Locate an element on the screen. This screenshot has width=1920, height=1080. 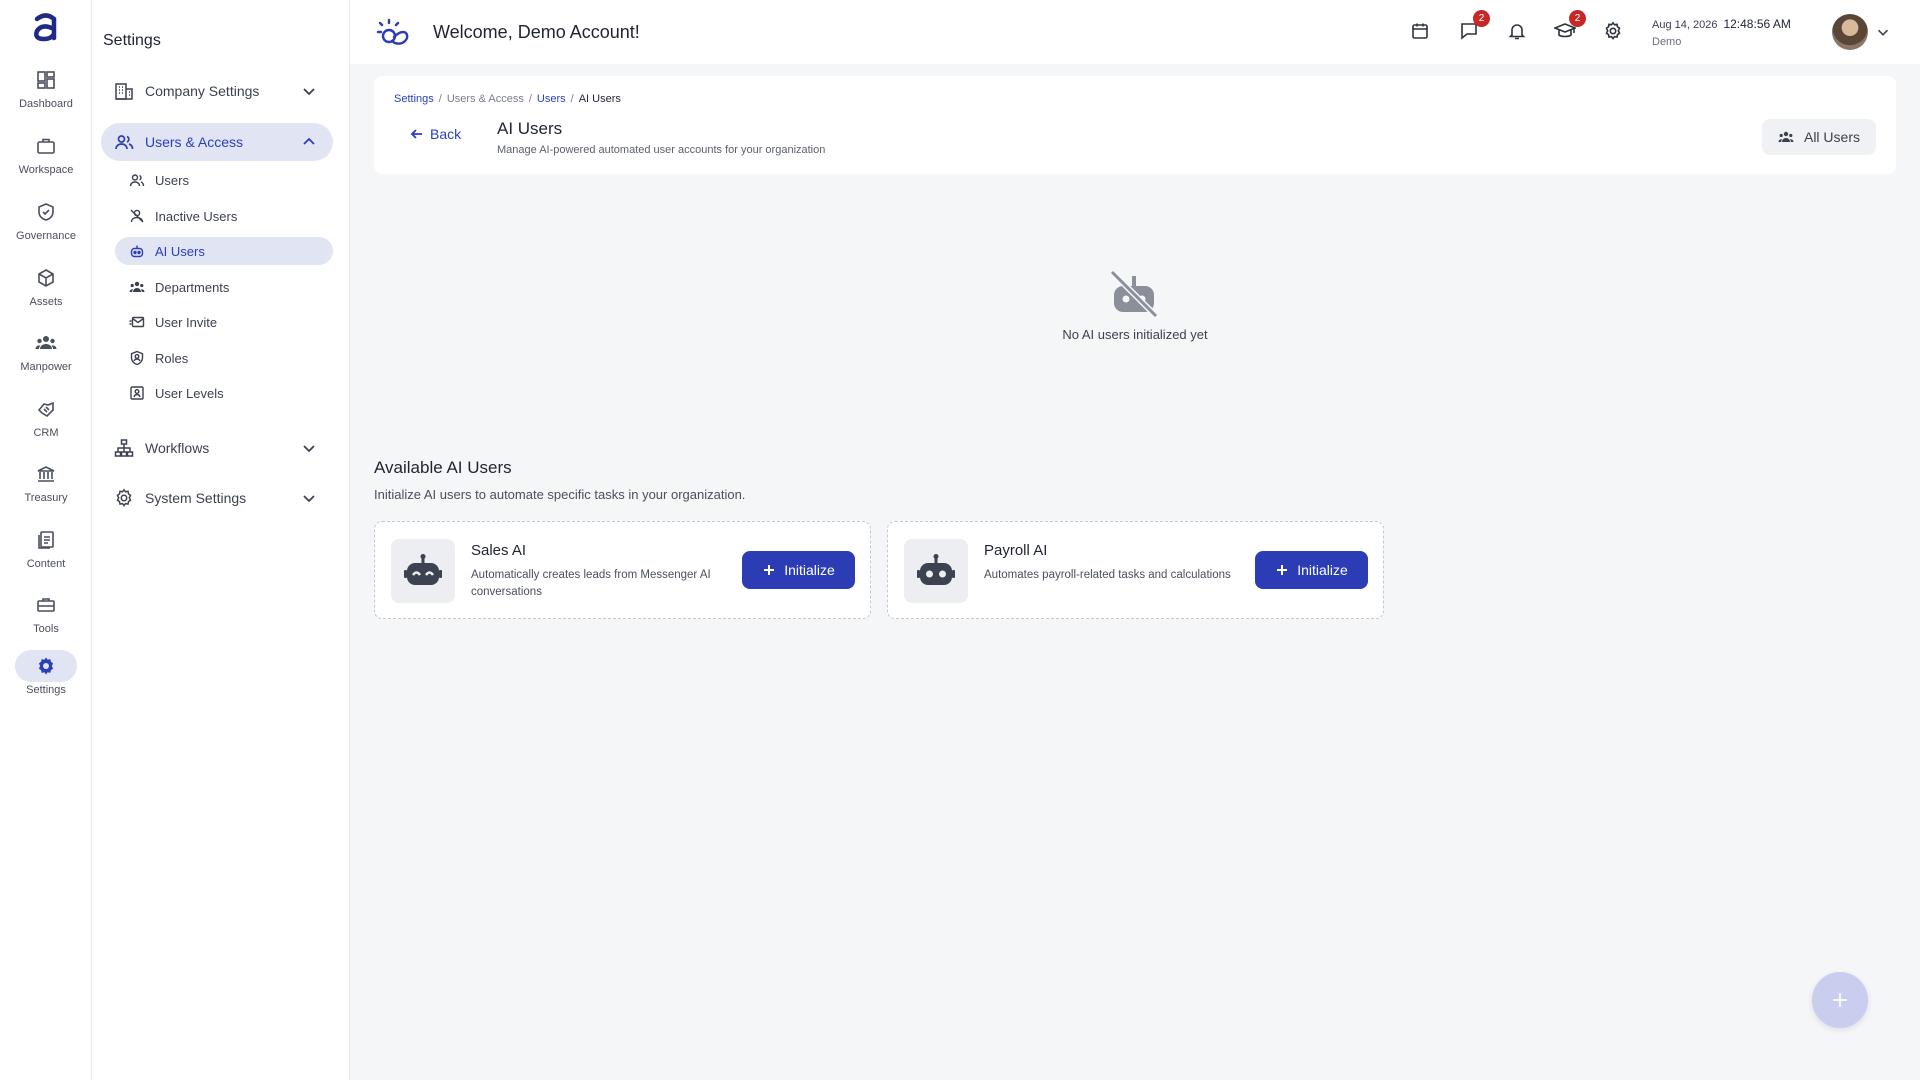
role-badge-icon is located at coordinates (137, 358).